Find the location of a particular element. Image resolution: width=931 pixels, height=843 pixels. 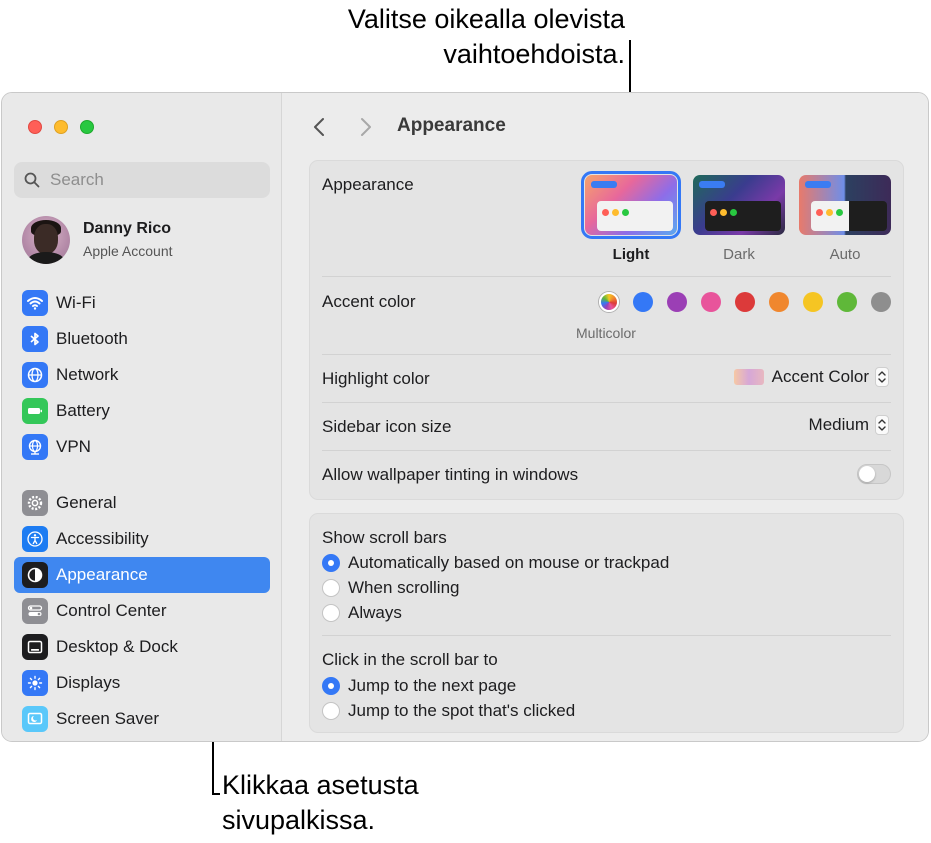

accent-swatch-multicolor is located at coordinates (609, 302).